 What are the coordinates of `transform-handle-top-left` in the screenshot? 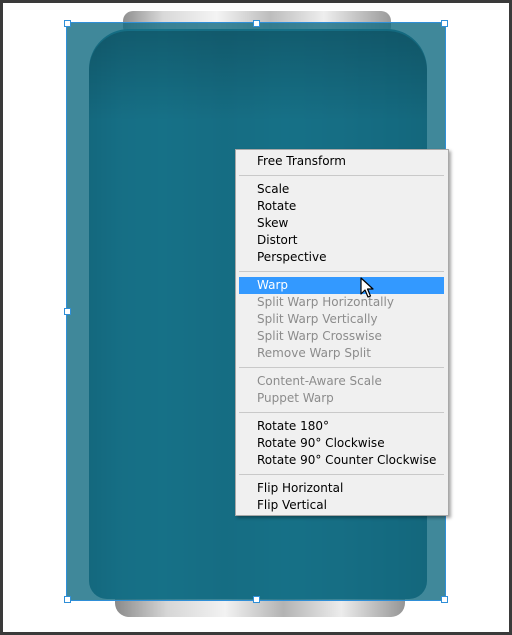 It's located at (67, 23).